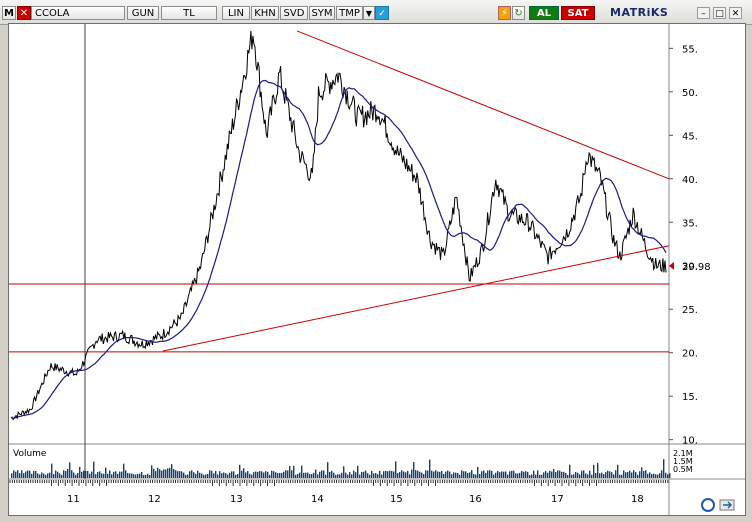 The width and height of the screenshot is (752, 522). I want to click on buy-button: AL, so click(544, 13).